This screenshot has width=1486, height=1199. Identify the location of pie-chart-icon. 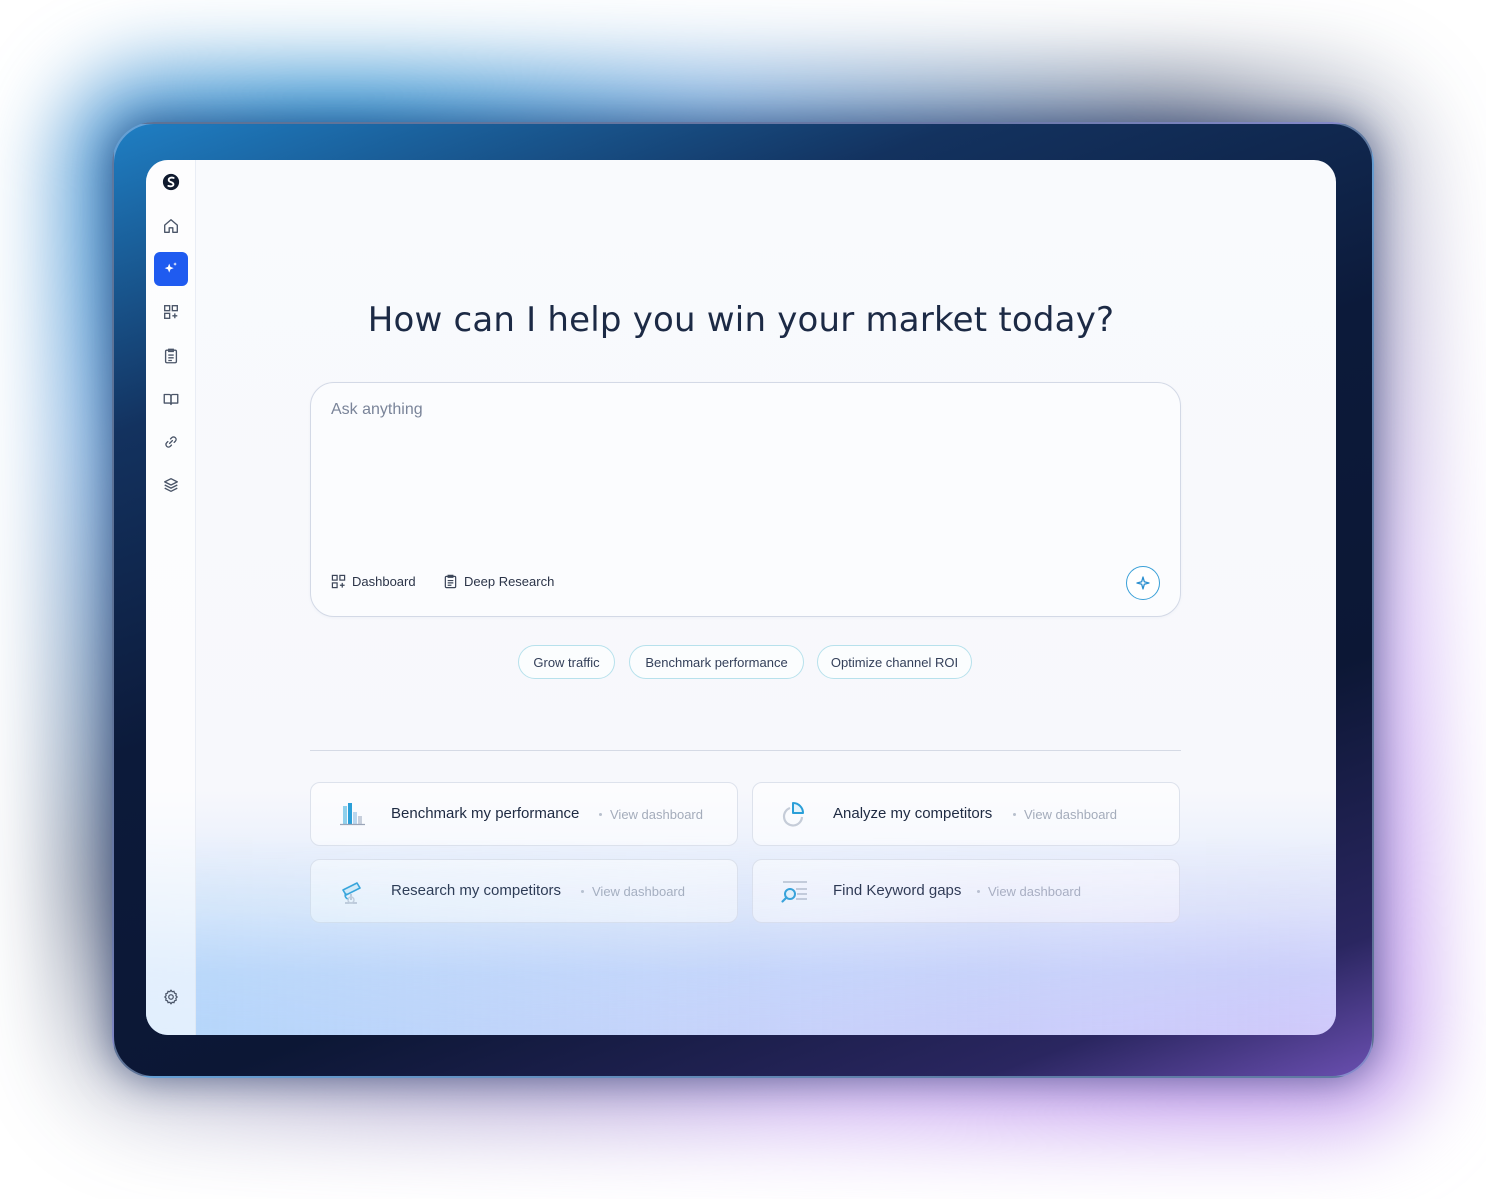
(793, 814).